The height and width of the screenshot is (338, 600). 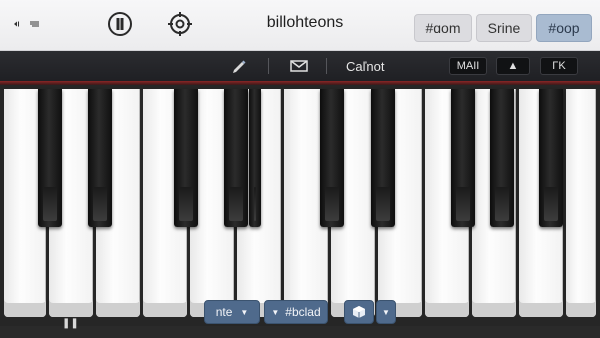 I want to click on cube-button, so click(x=359, y=312).